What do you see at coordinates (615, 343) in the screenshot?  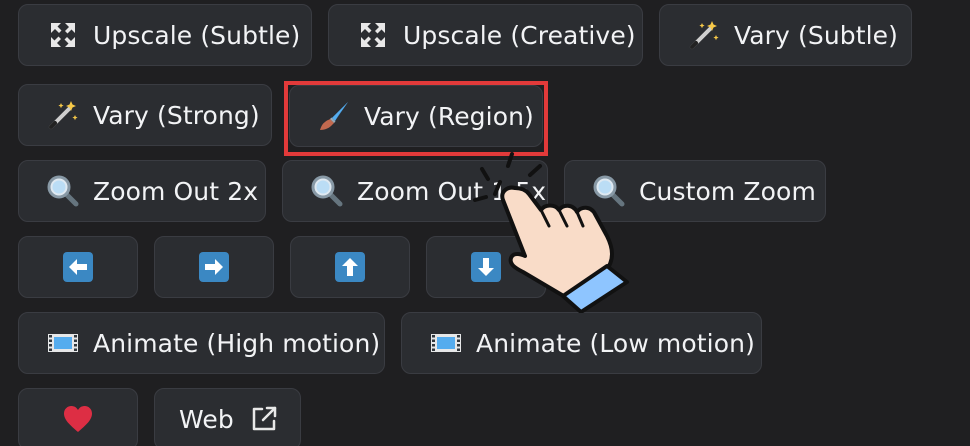 I see `animate-low-motion-label: Animate (Low motion)` at bounding box center [615, 343].